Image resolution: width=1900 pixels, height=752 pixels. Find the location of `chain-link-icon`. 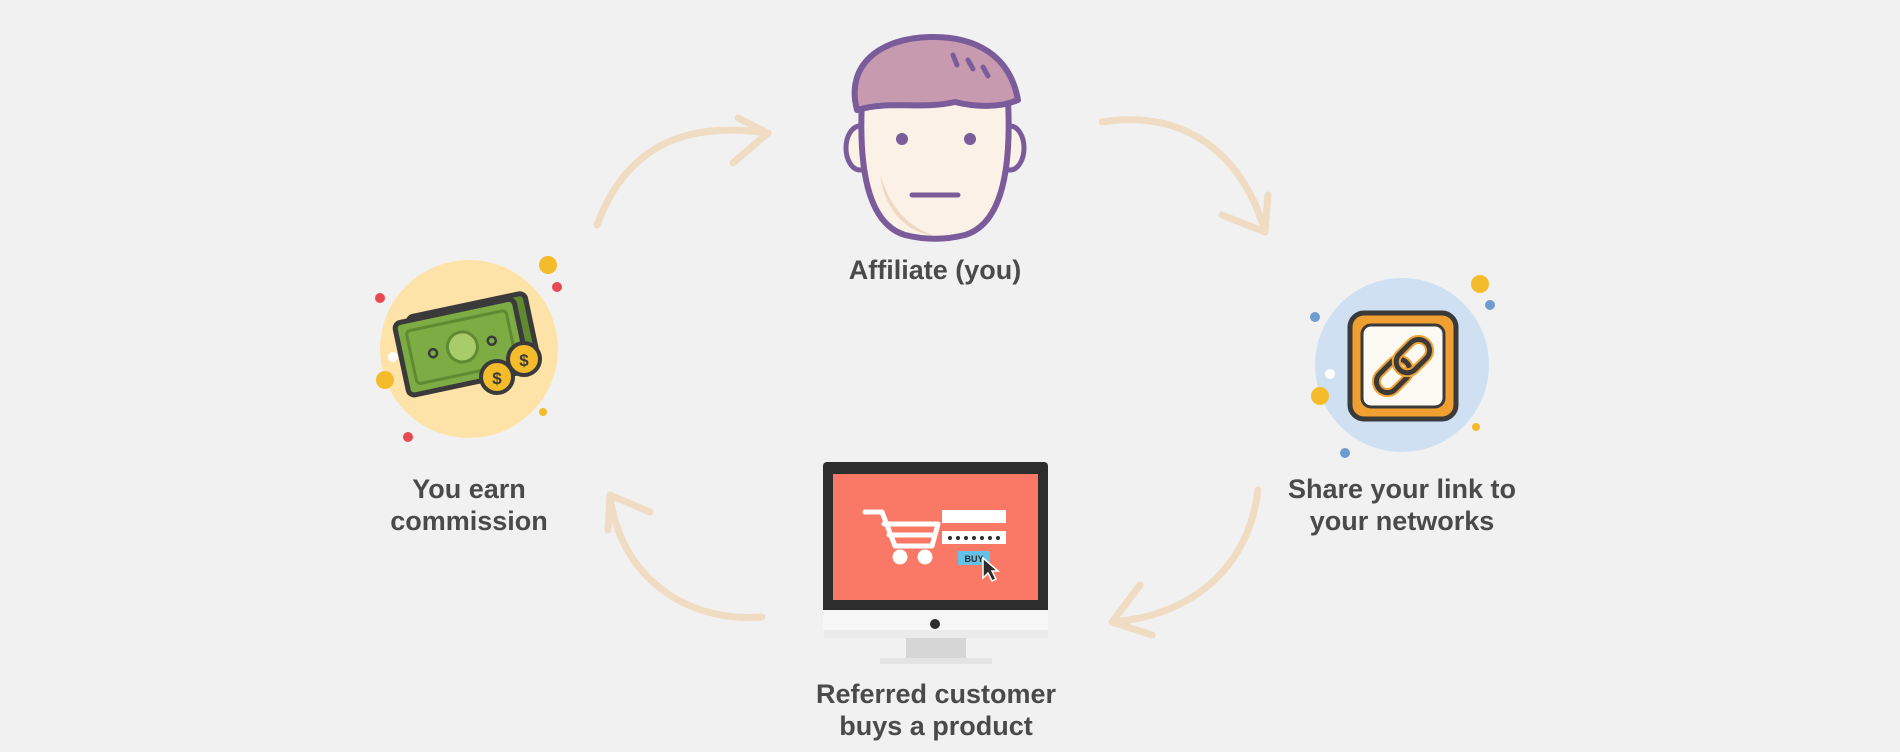

chain-link-icon is located at coordinates (1402, 366).